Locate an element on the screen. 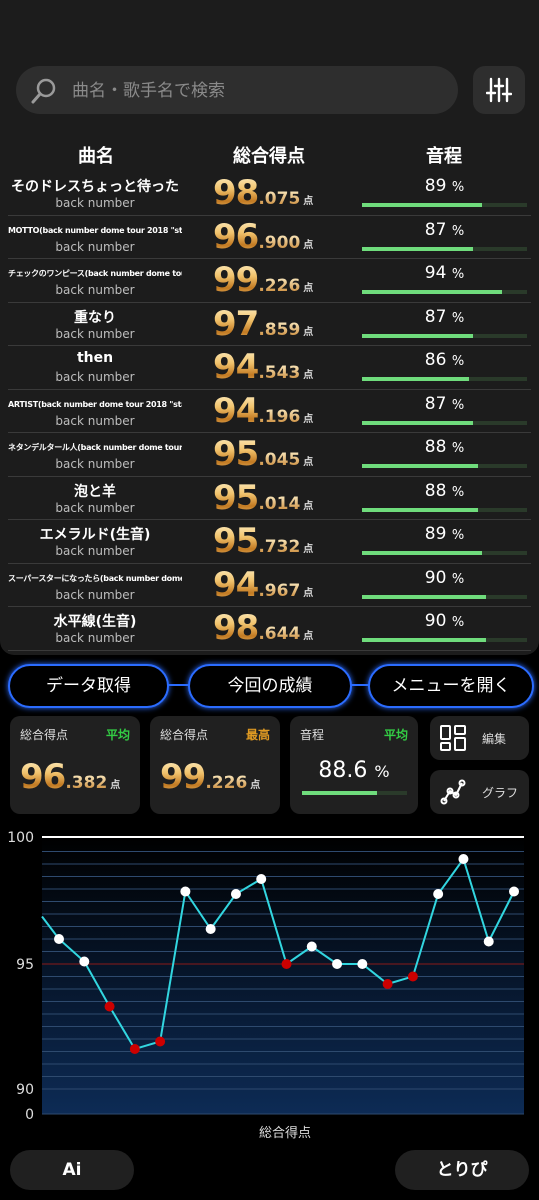  y-tick-label: 95 is located at coordinates (25, 965).